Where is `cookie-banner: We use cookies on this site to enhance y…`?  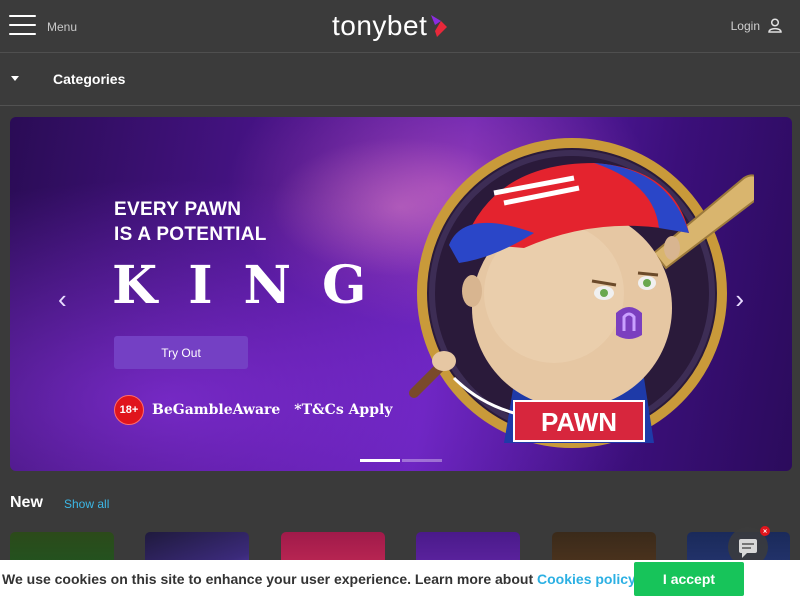 cookie-banner: We use cookies on this site to enhance y… is located at coordinates (400, 580).